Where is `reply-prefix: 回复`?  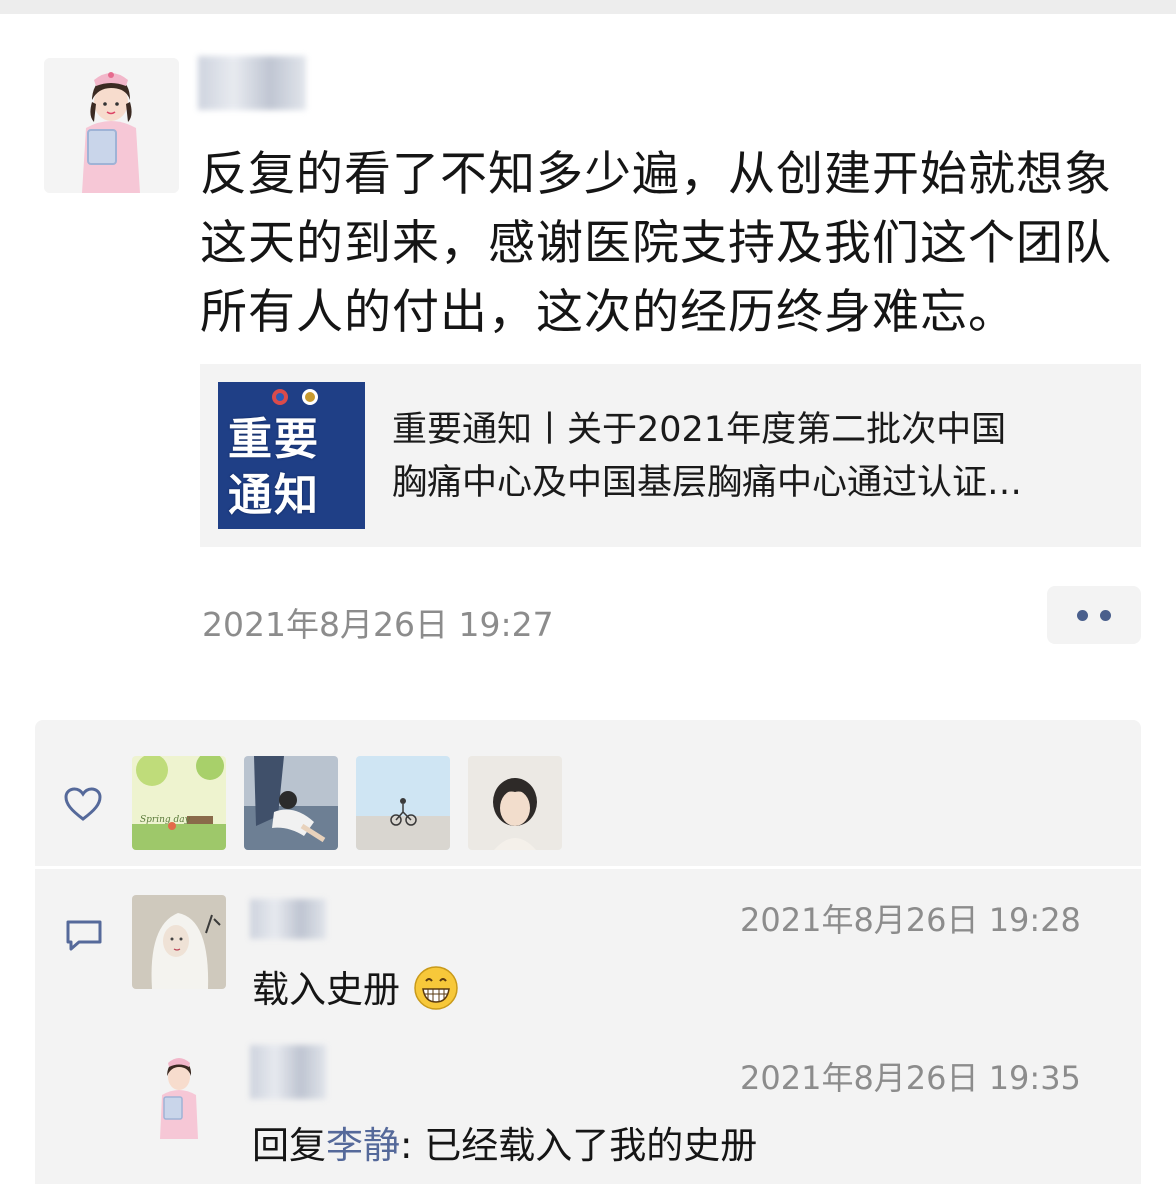 reply-prefix: 回复 is located at coordinates (289, 1145).